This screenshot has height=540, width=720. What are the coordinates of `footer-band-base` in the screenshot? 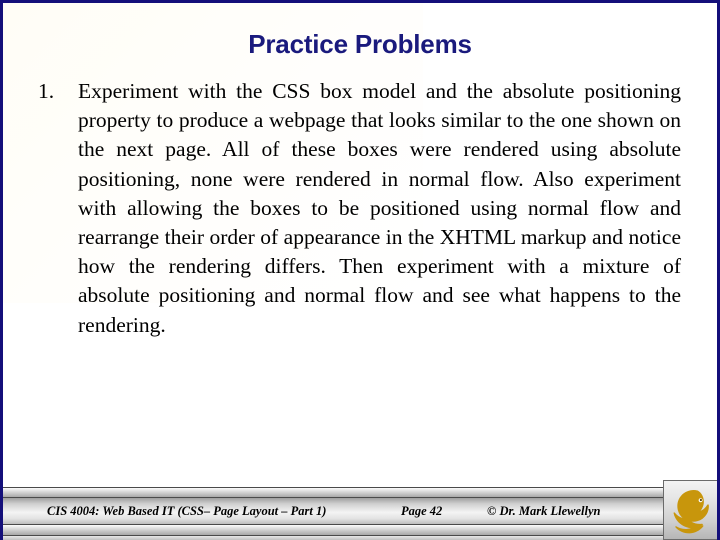 It's located at (360, 538).